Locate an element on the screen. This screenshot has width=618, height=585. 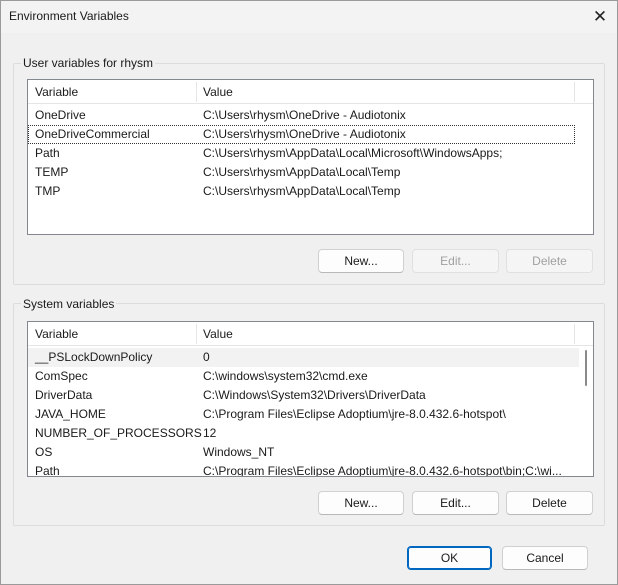
list-item: TEMP C:\Users\rhysm\AppData\Local\Temp is located at coordinates (301, 172).